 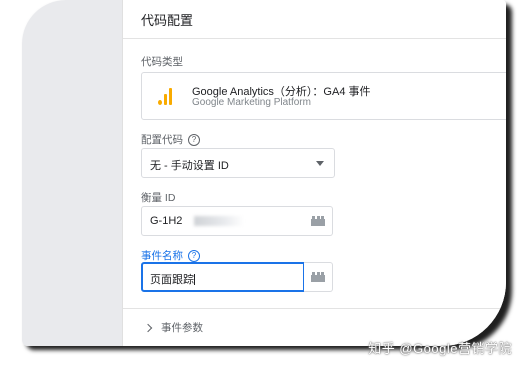 I want to click on google-analytics-icon, so click(x=166, y=96).